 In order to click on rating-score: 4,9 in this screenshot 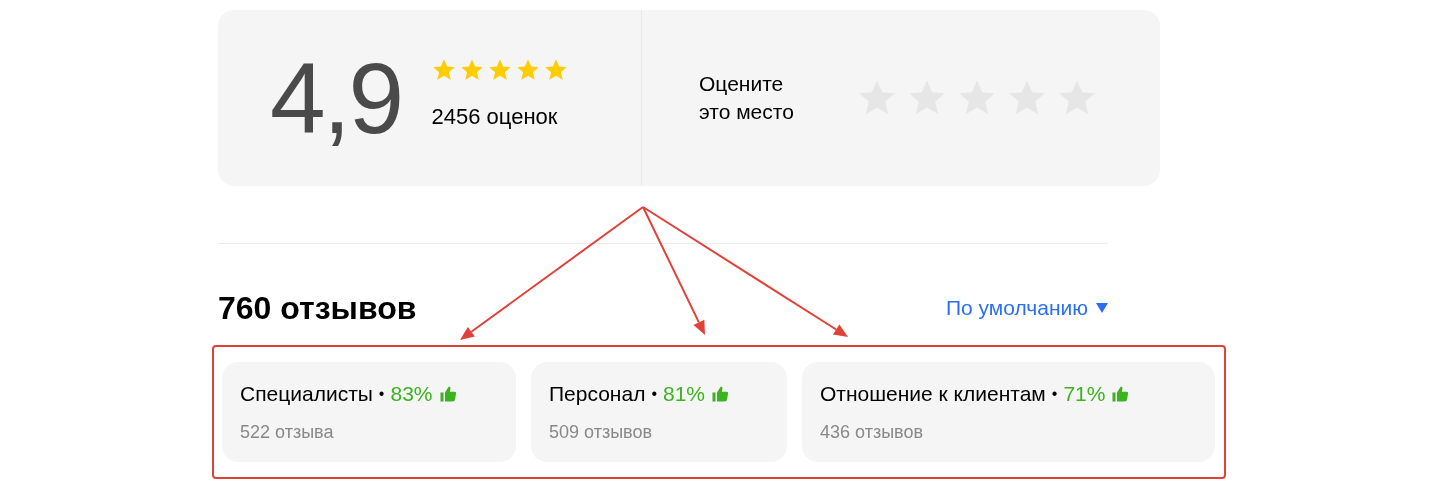, I will do `click(336, 98)`.